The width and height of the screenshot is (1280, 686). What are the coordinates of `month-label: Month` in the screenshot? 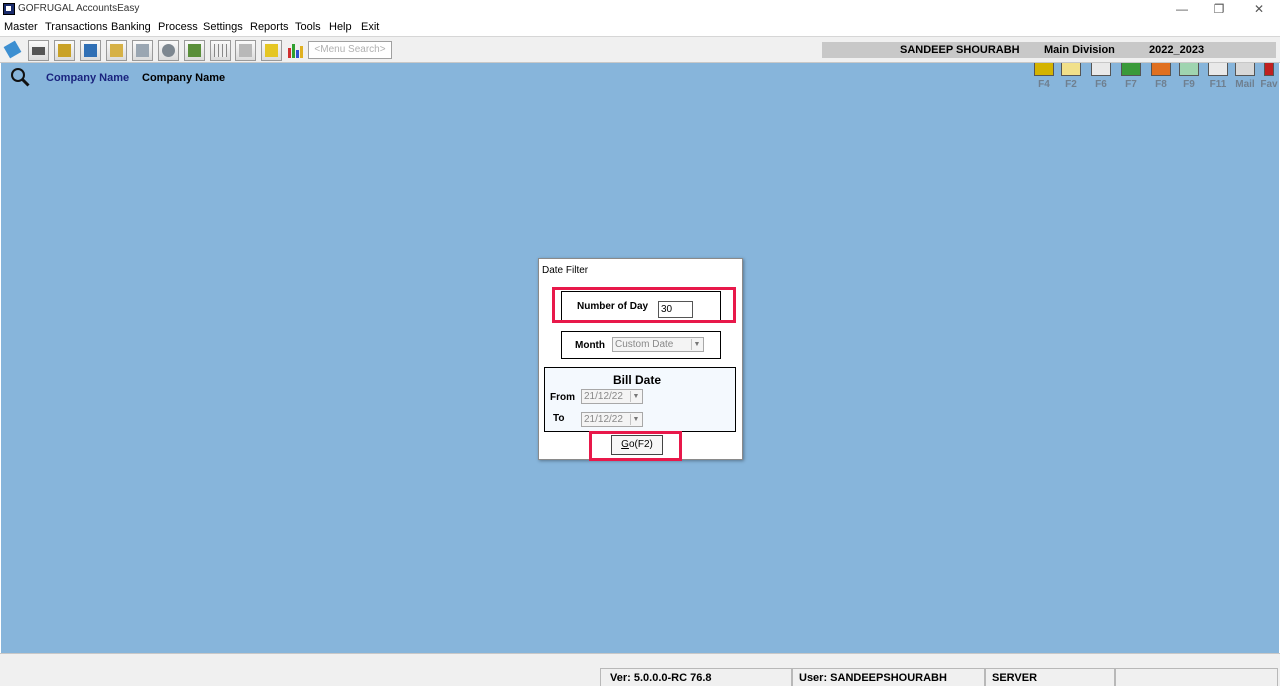 It's located at (590, 345).